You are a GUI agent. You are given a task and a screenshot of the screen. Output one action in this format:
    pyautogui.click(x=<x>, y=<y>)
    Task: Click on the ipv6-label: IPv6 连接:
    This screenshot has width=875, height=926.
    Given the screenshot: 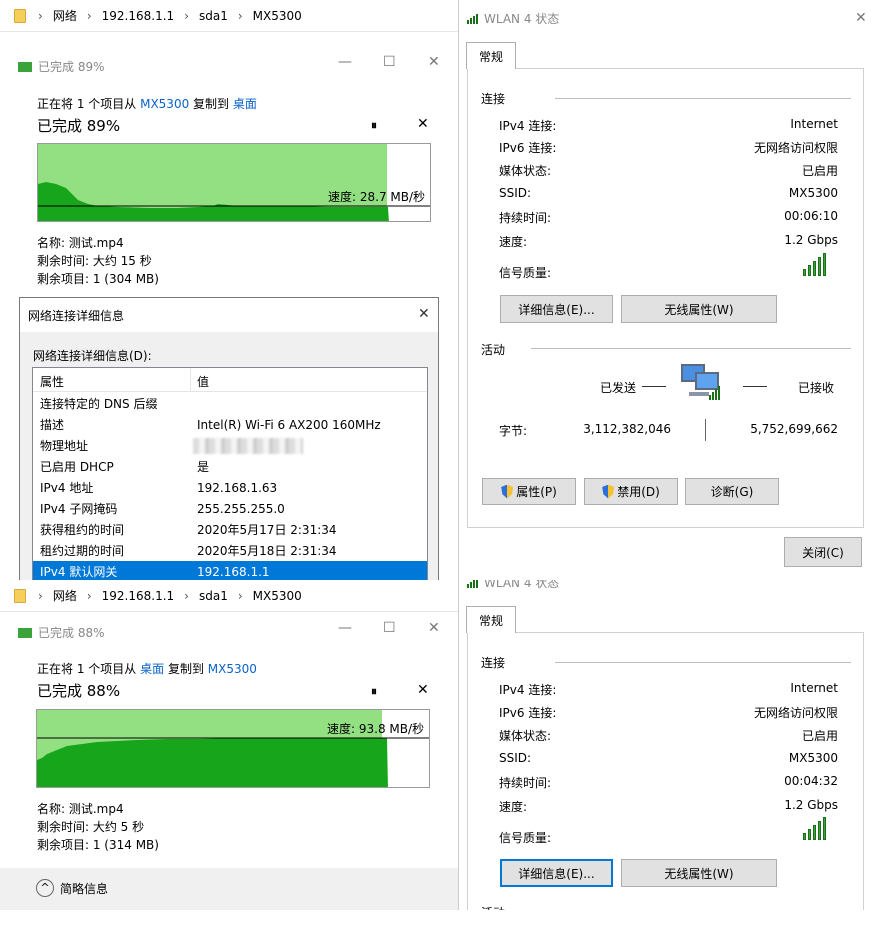 What is the action you would take?
    pyautogui.click(x=528, y=148)
    